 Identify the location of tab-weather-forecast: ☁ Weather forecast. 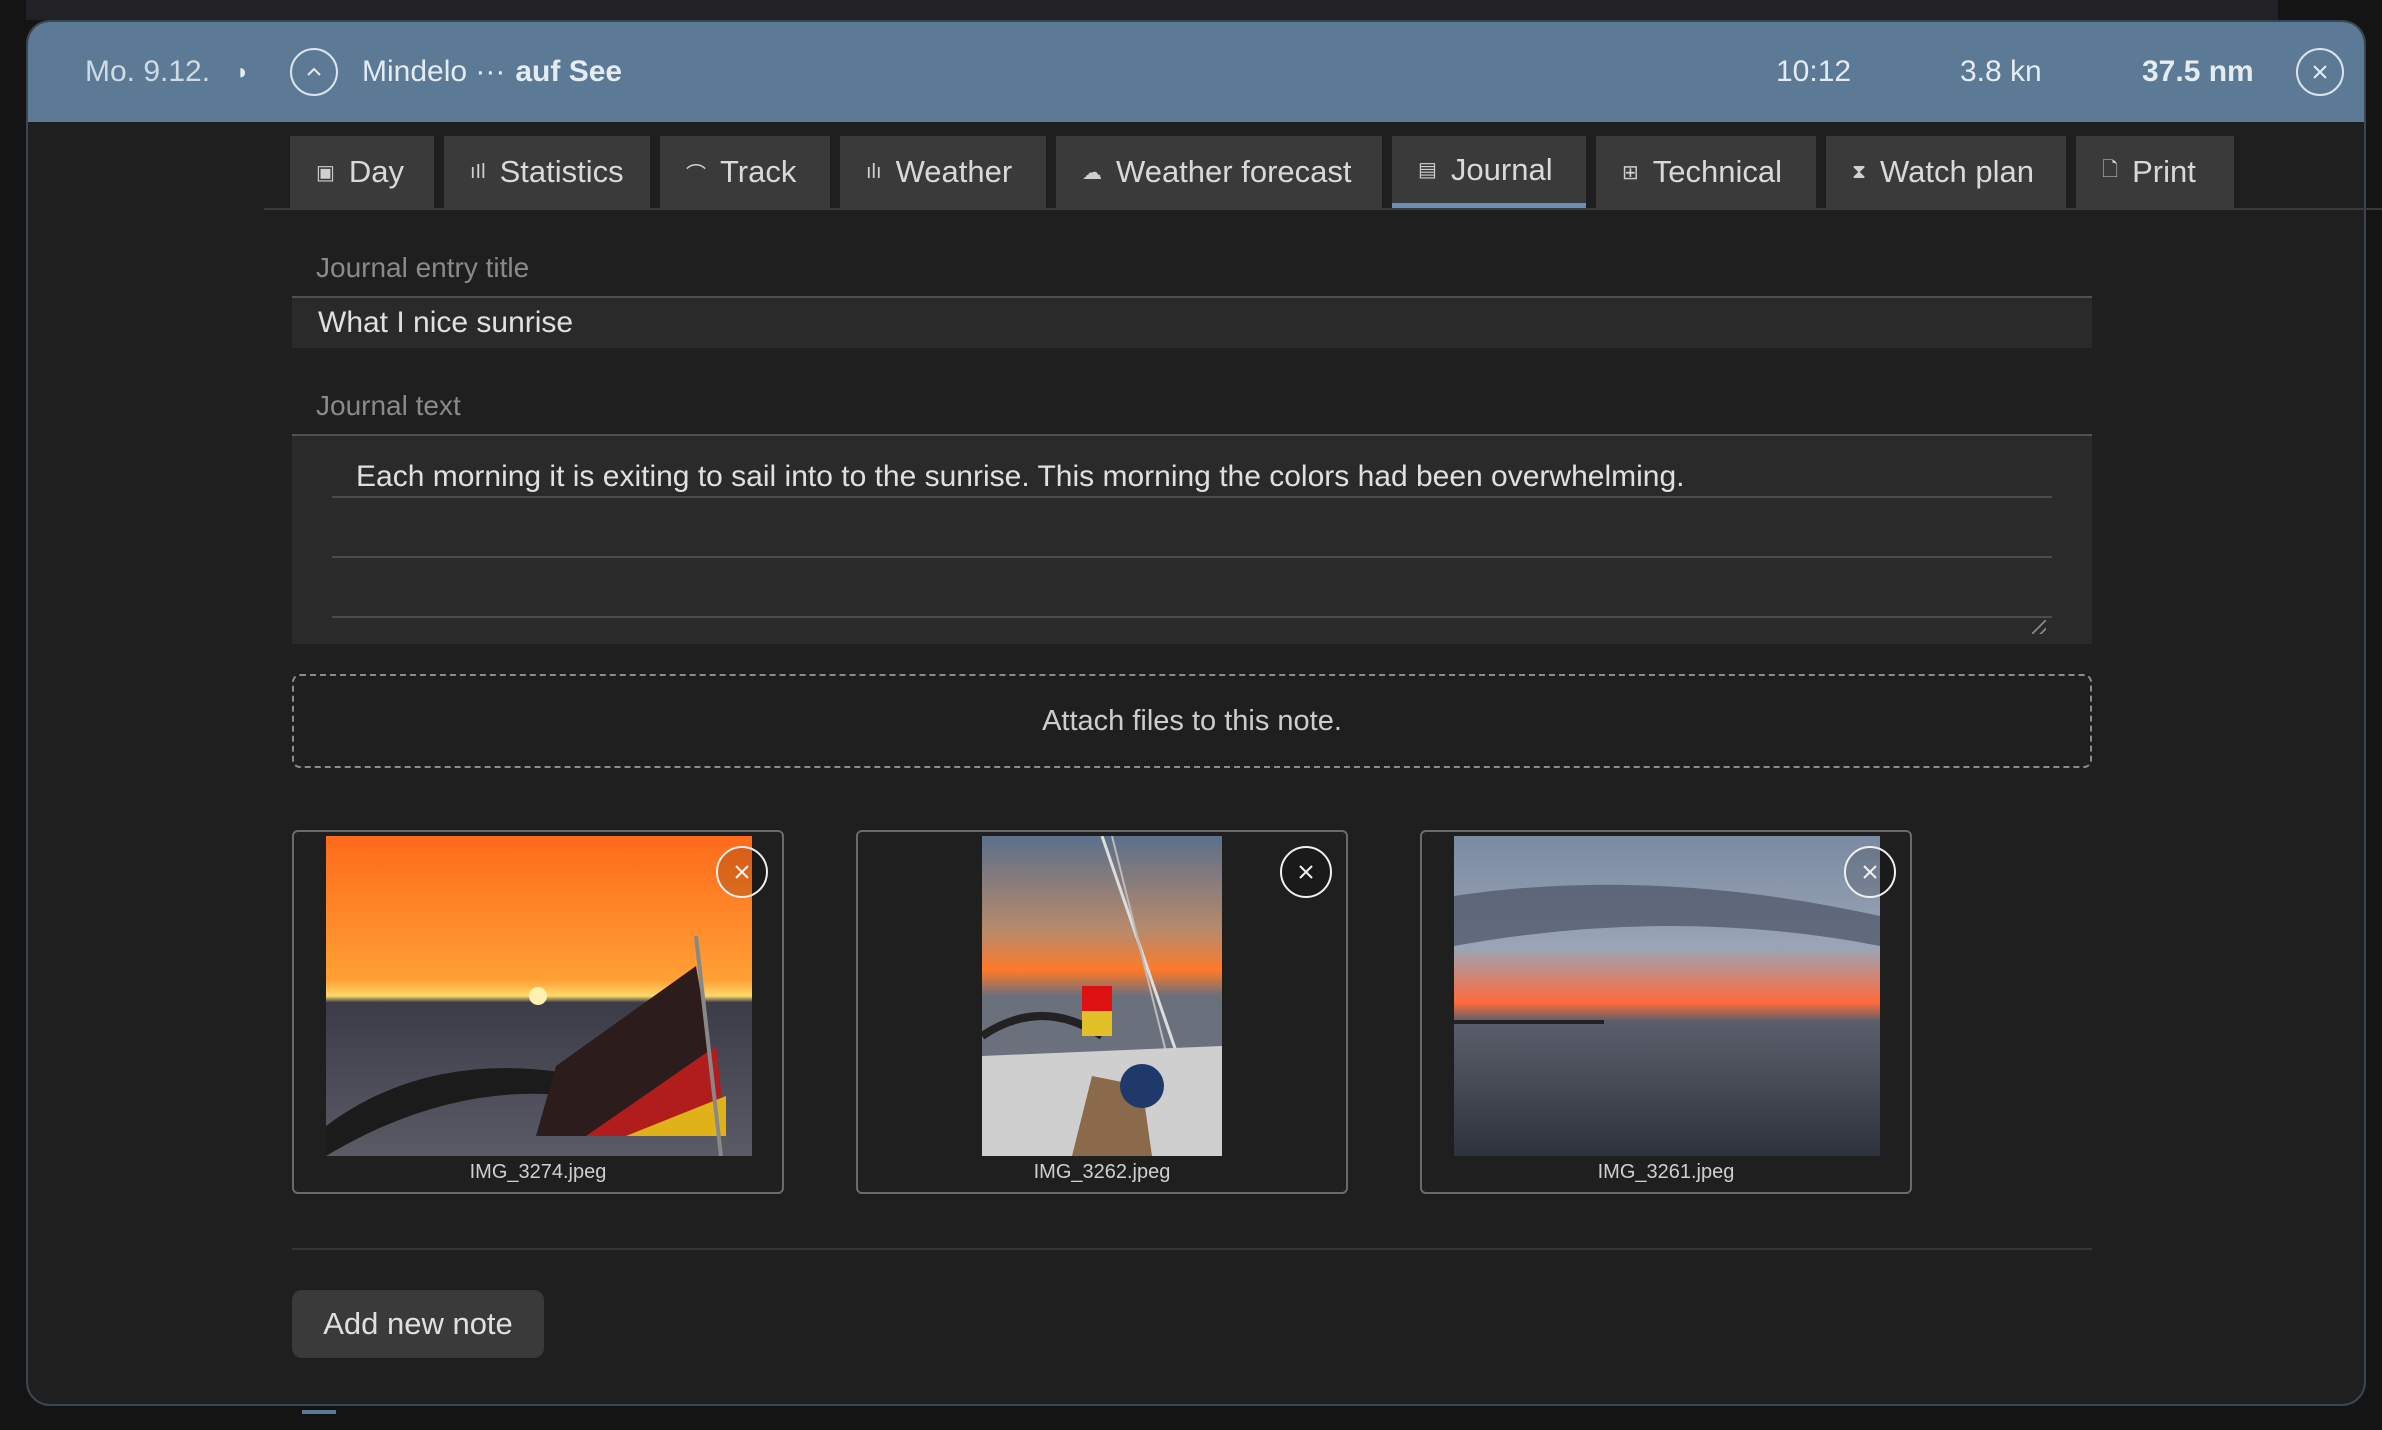
(1219, 172).